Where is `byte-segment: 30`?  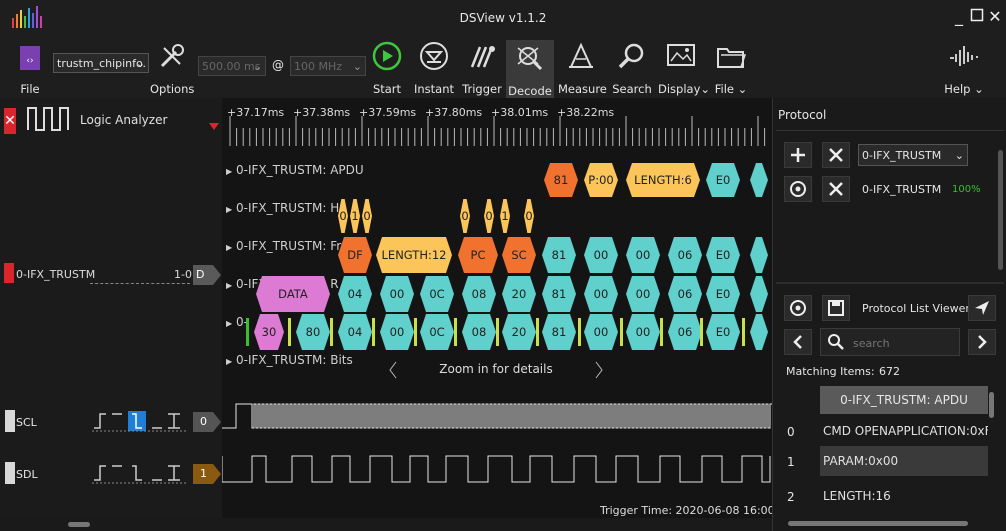 byte-segment: 30 is located at coordinates (269, 332).